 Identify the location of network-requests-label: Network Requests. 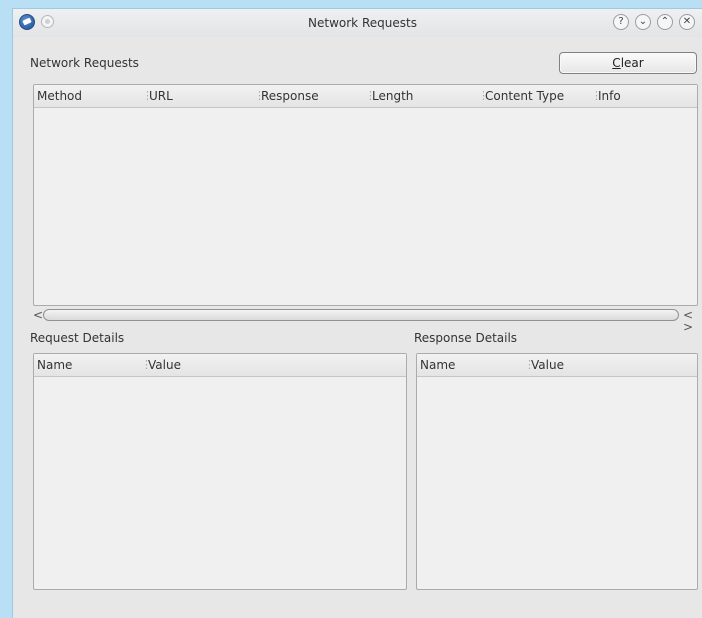
(84, 63).